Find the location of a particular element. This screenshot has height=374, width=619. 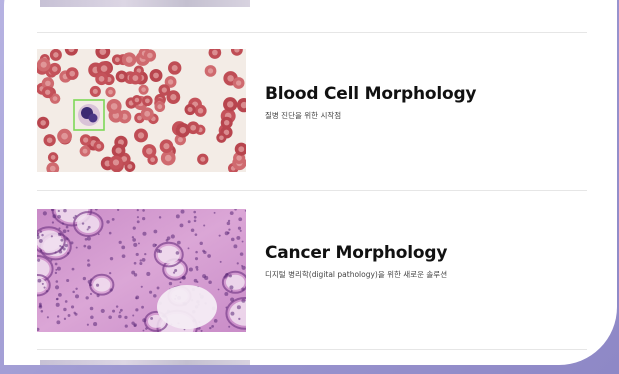

blood-smear-image is located at coordinates (141, 110).